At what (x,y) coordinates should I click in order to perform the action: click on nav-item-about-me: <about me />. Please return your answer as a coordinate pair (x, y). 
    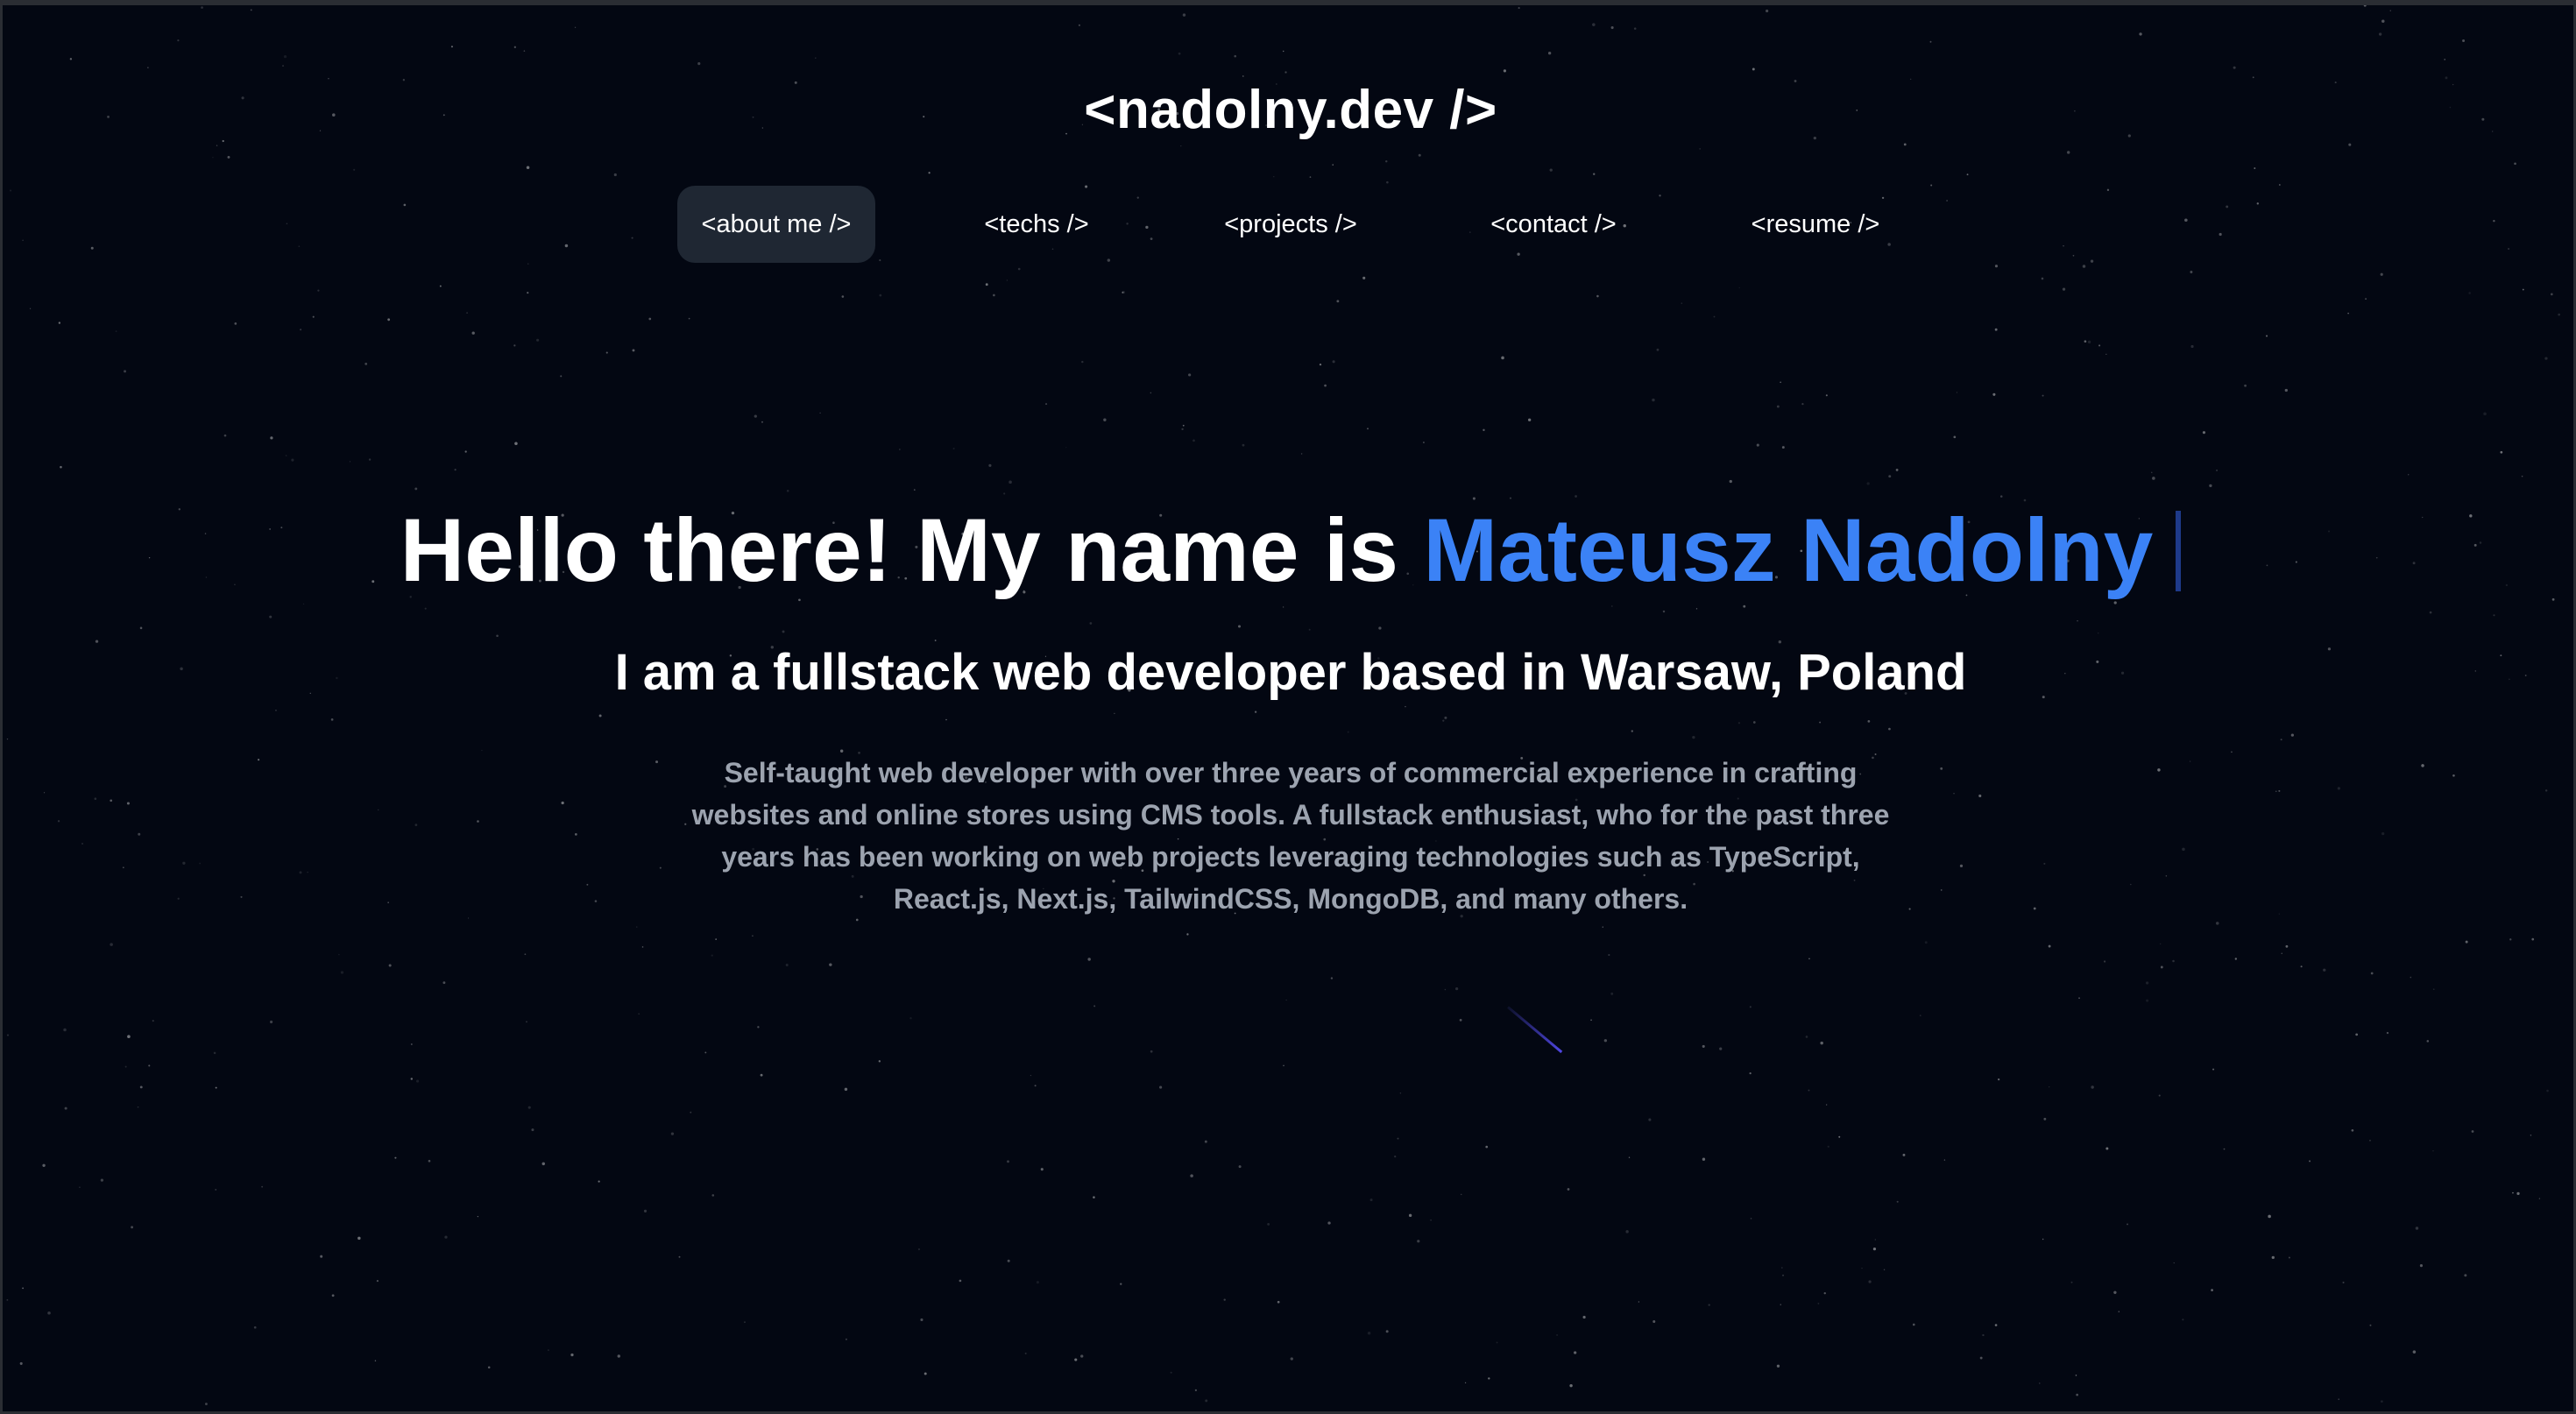
    Looking at the image, I should click on (776, 225).